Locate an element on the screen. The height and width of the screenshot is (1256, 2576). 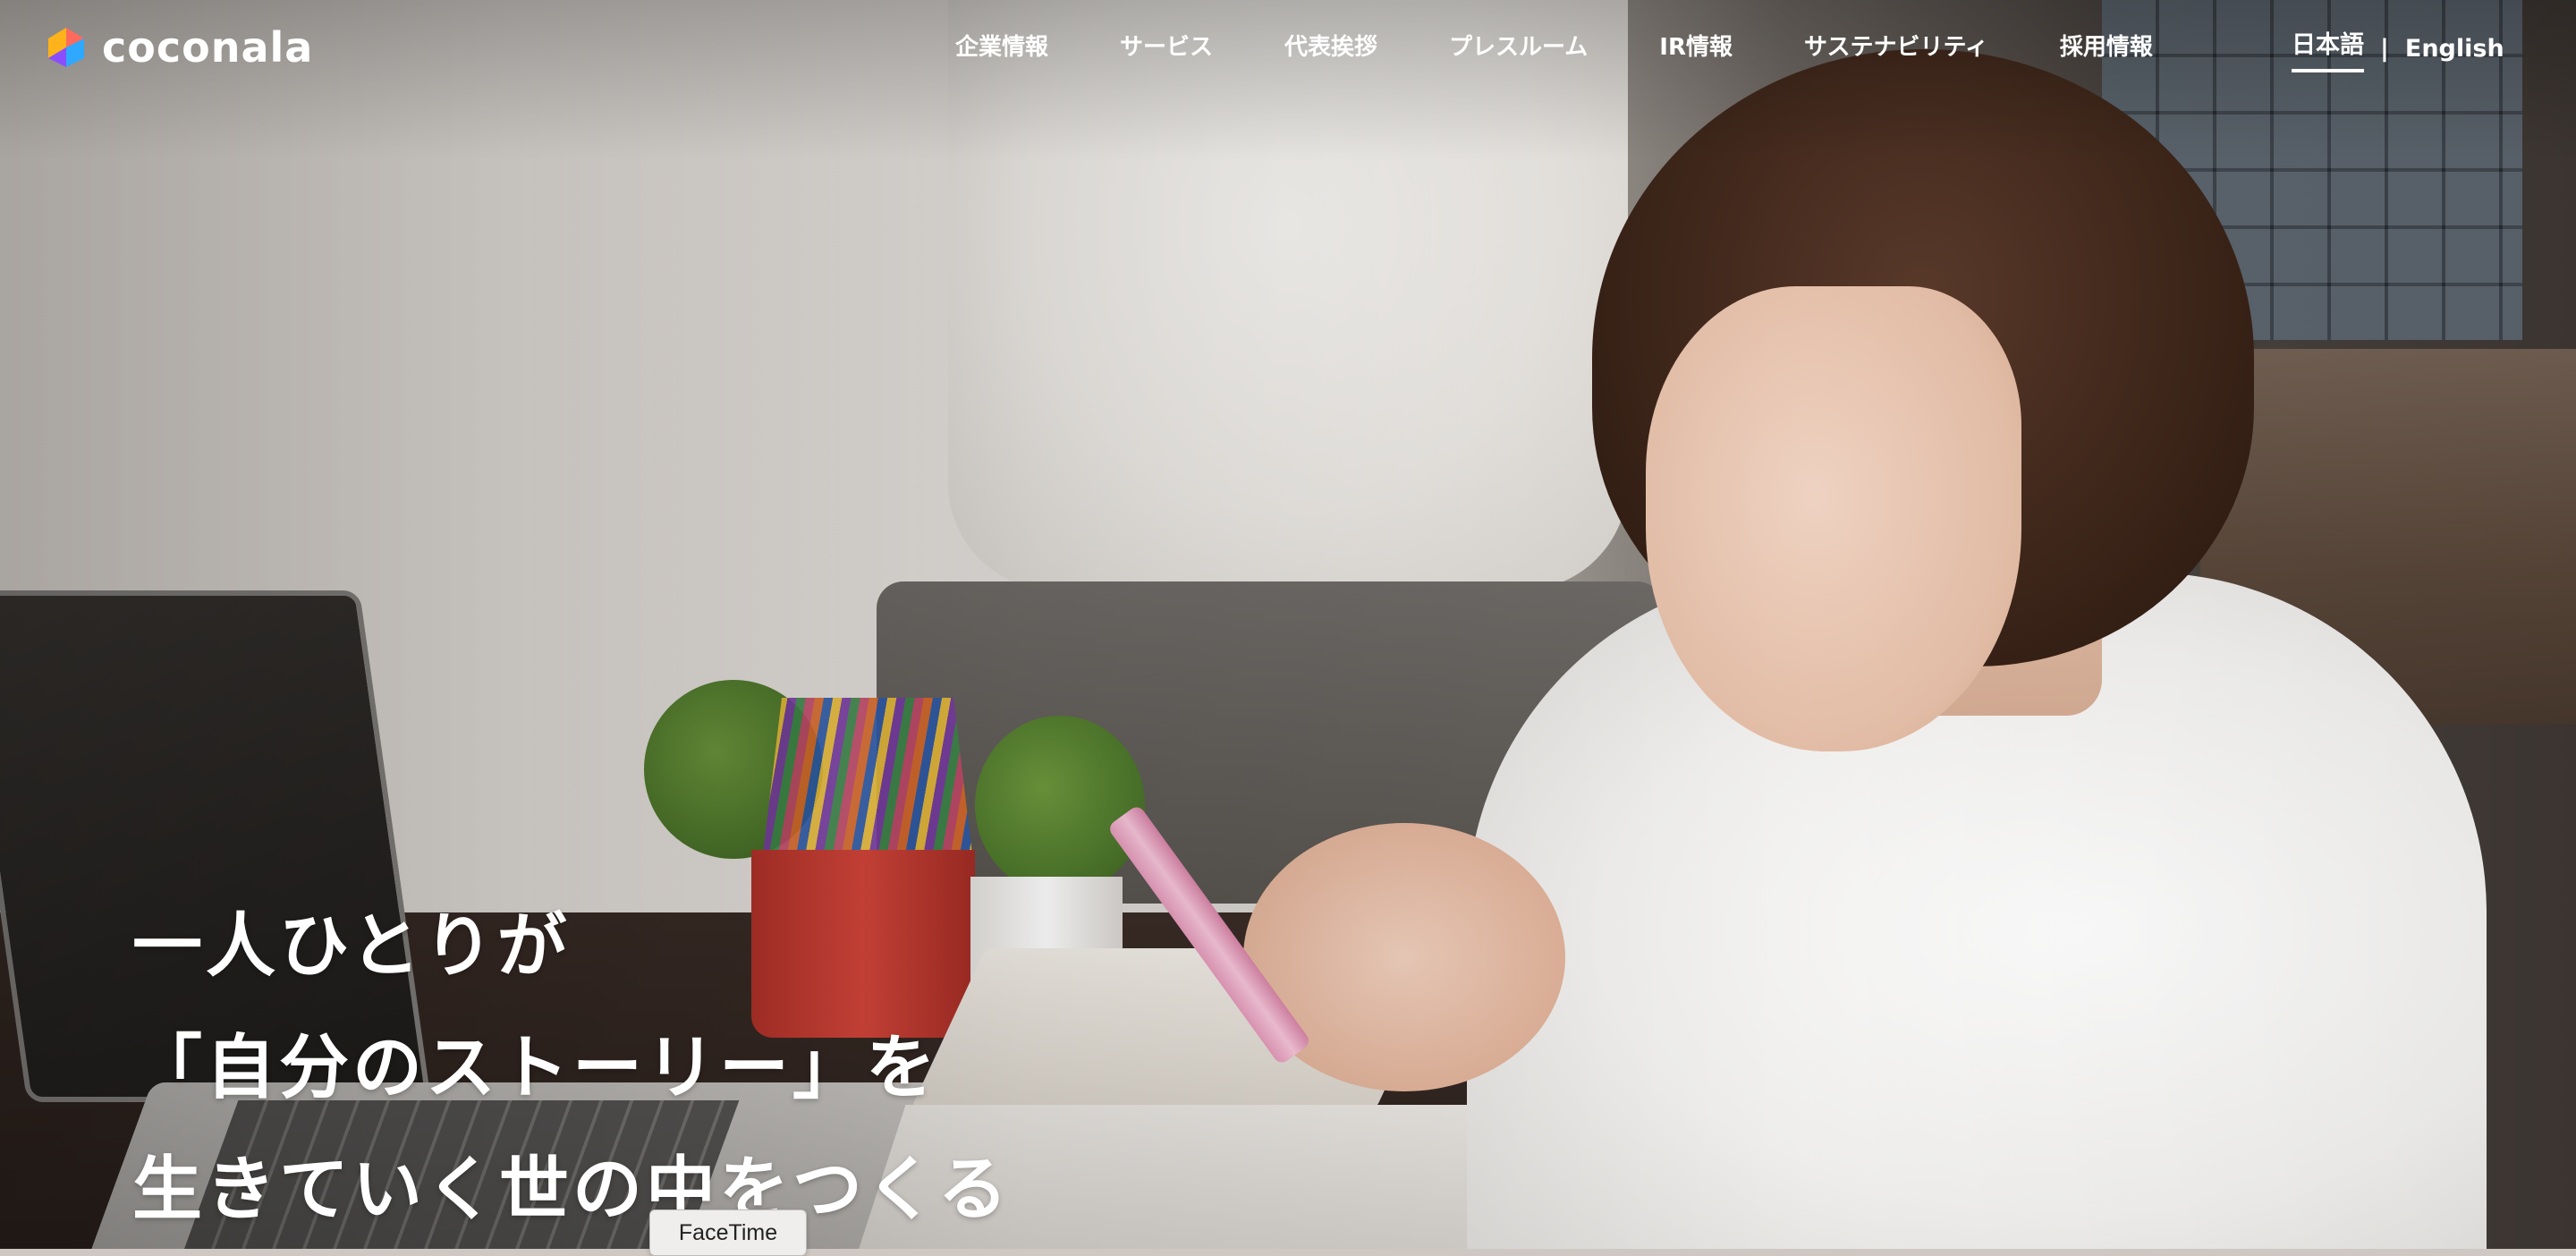
lang-english: English is located at coordinates (2454, 49).